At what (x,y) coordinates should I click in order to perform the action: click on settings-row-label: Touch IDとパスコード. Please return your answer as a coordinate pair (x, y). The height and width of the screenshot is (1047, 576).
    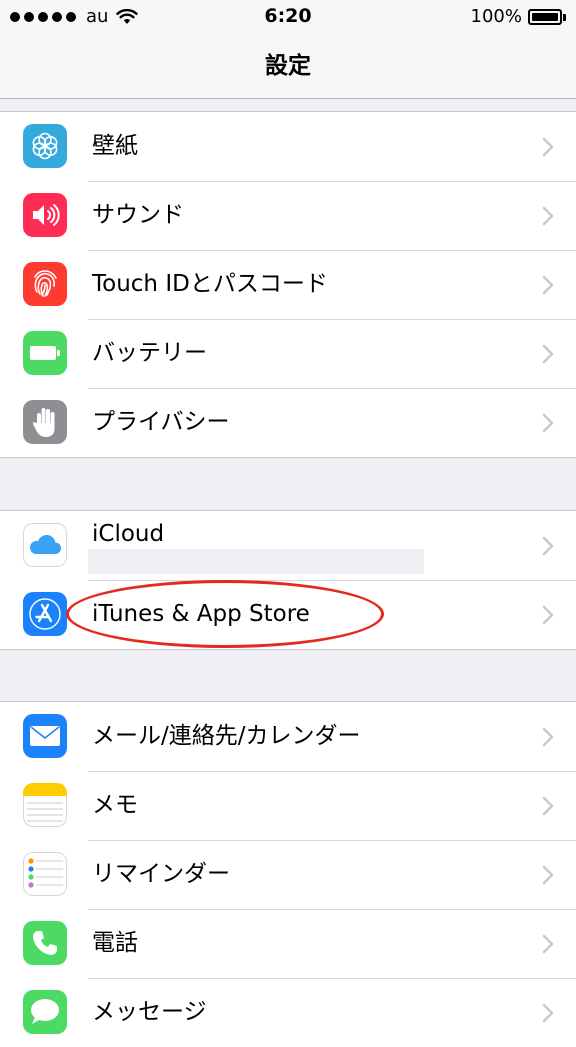
    Looking at the image, I should click on (210, 284).